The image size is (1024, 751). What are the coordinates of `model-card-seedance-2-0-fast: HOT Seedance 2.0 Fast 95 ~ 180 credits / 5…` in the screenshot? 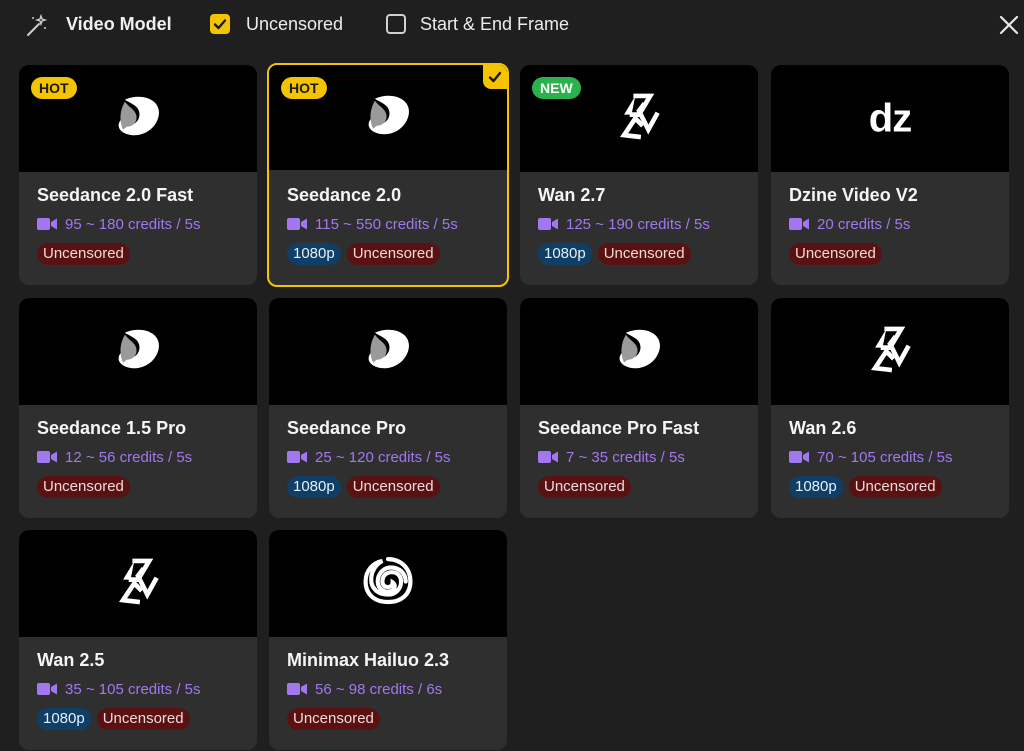 It's located at (138, 175).